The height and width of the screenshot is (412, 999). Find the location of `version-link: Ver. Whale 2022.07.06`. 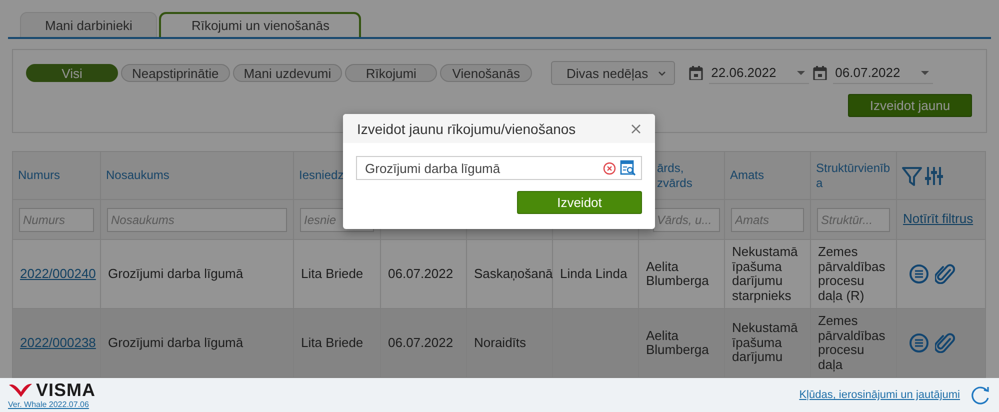

version-link: Ver. Whale 2022.07.06 is located at coordinates (52, 405).